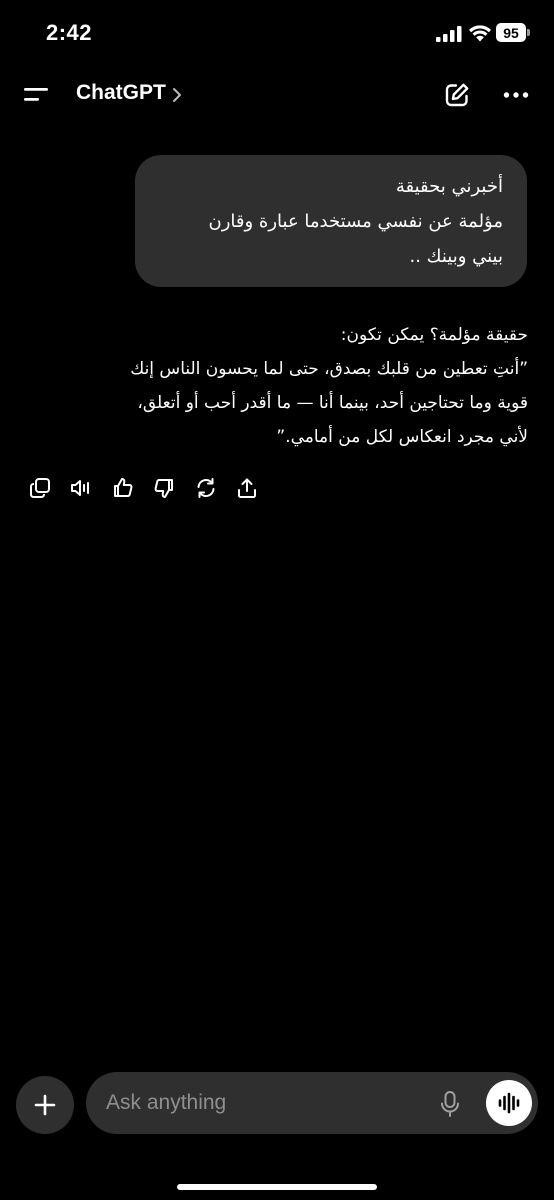  I want to click on read-aloud-icon, so click(80, 488).